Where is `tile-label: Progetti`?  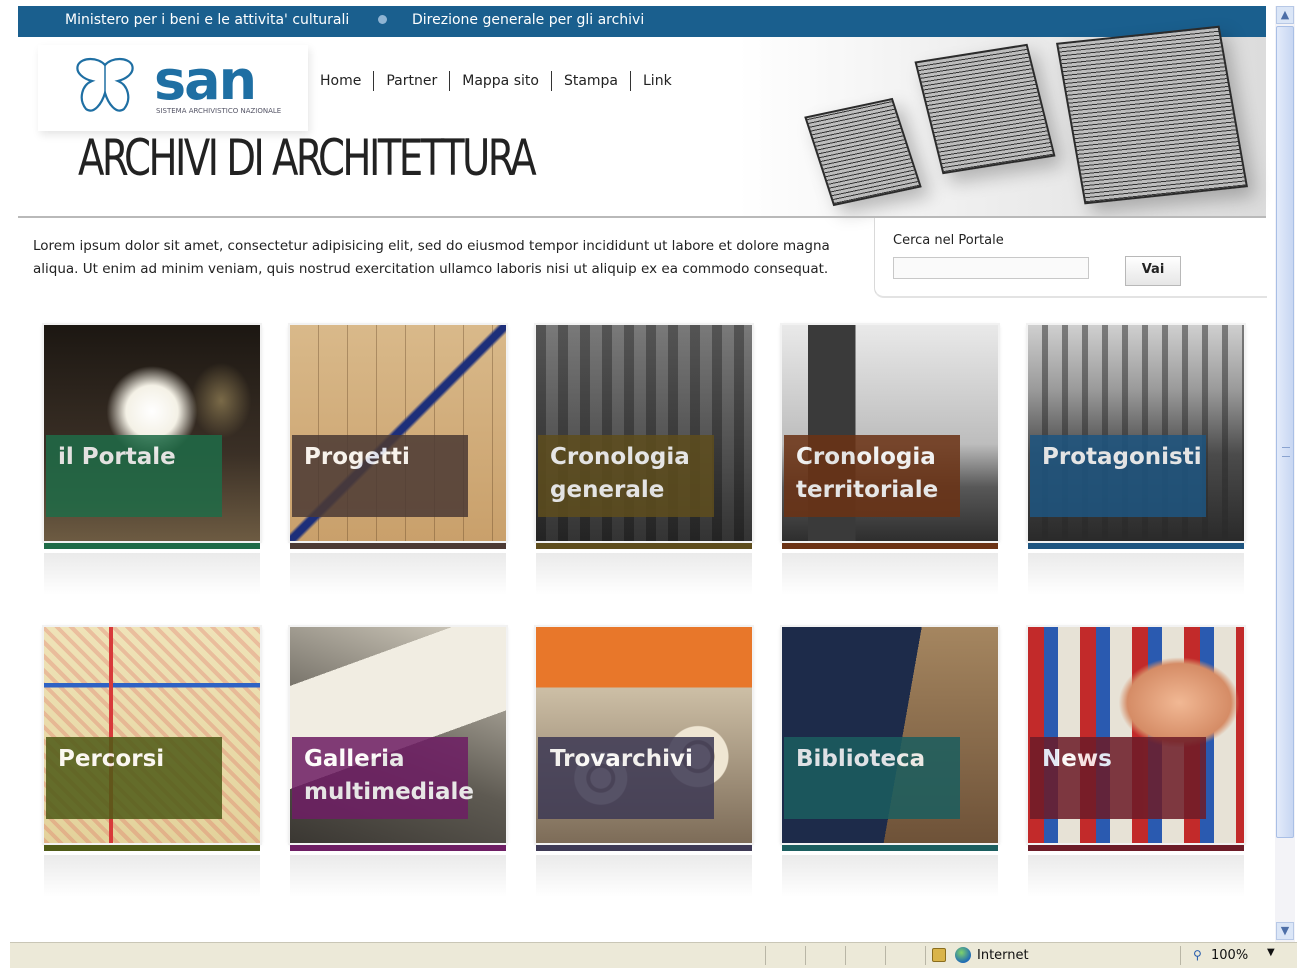
tile-label: Progetti is located at coordinates (380, 476).